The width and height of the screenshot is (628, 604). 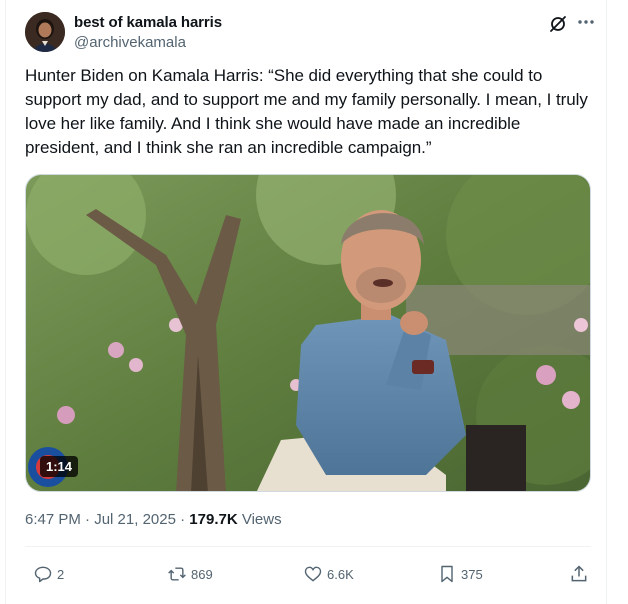 I want to click on post-time: 6:47 PM, so click(x=53, y=519).